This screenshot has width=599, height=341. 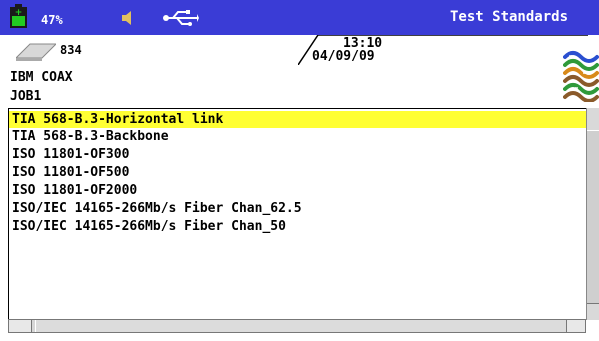 I want to click on status-bar: + 47% Test Standards, so click(x=299, y=17).